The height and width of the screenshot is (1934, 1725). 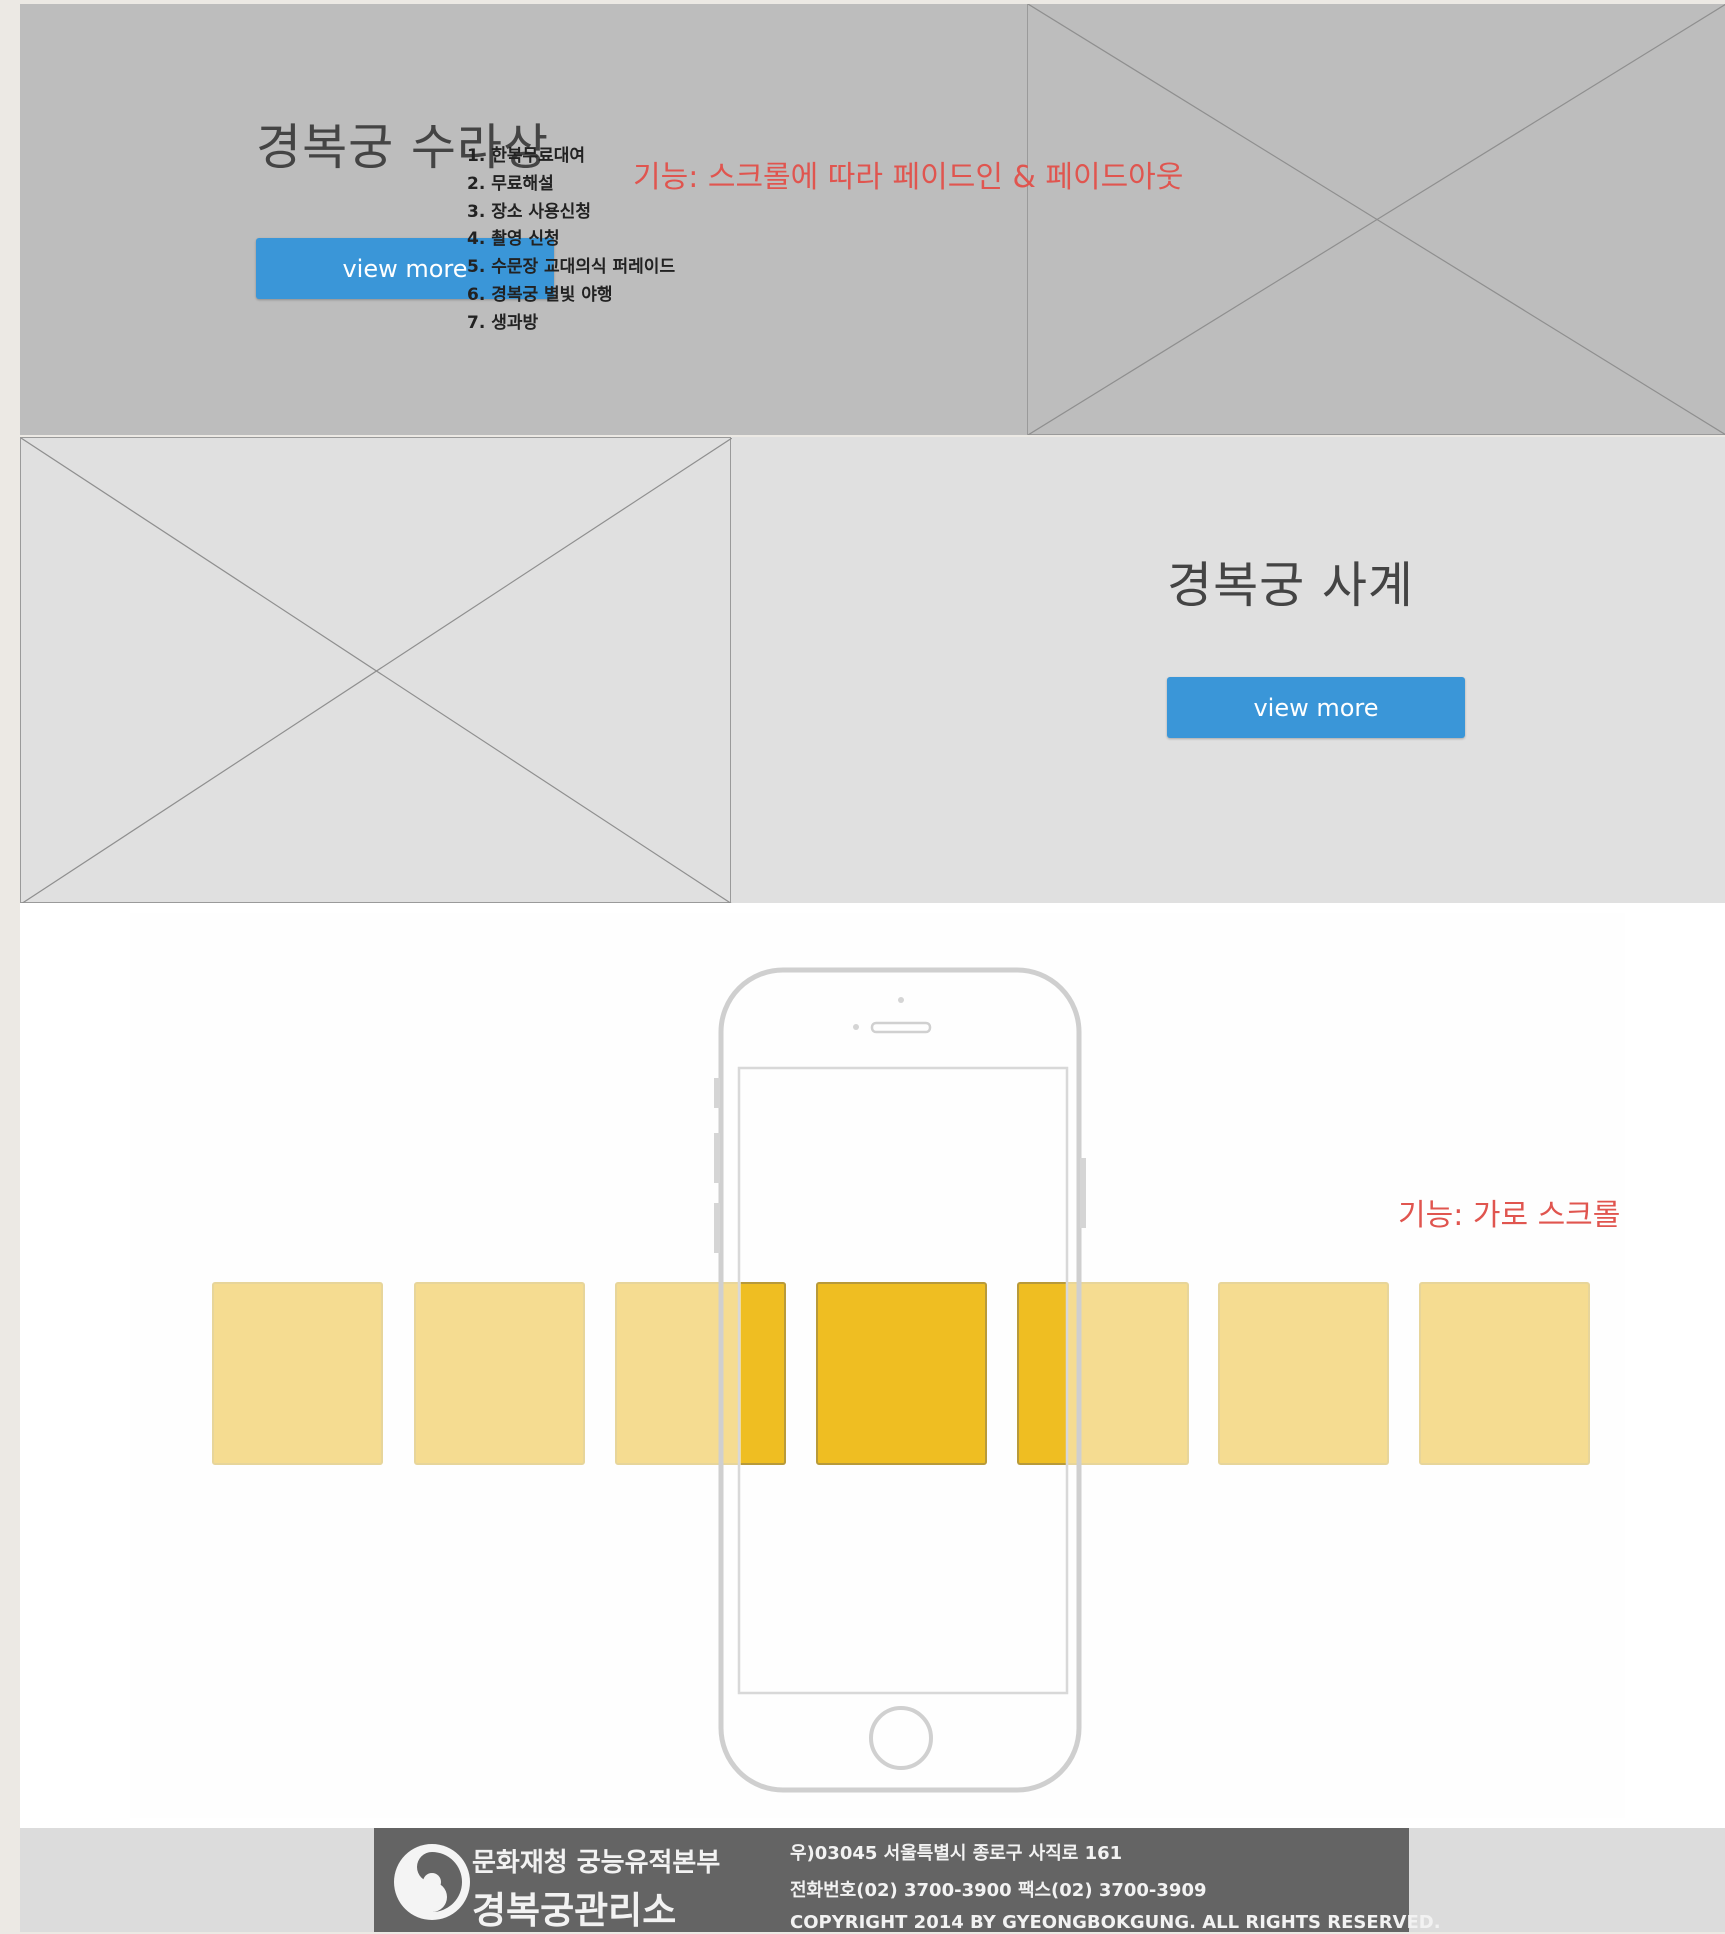 I want to click on footer-org-line1: 문화재청 궁능유적본부, so click(x=596, y=1863).